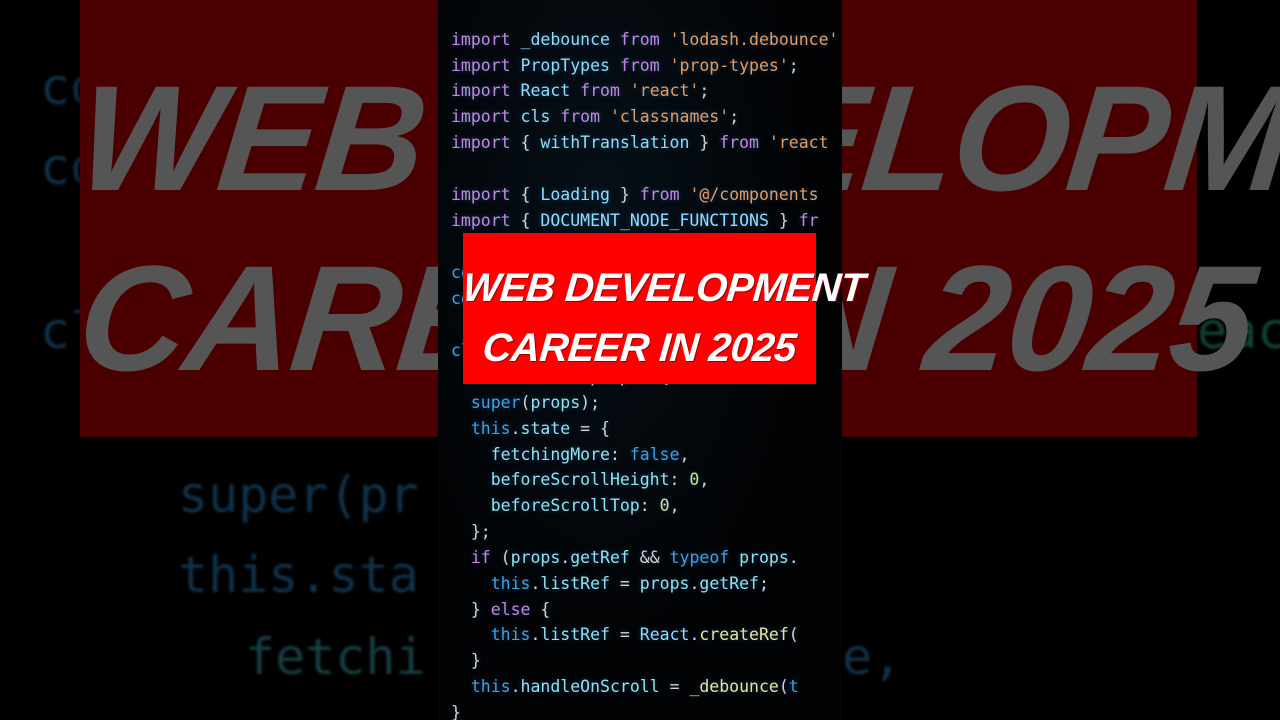  I want to click on code-line: beforeScrollTop: 0,, so click(565, 506).